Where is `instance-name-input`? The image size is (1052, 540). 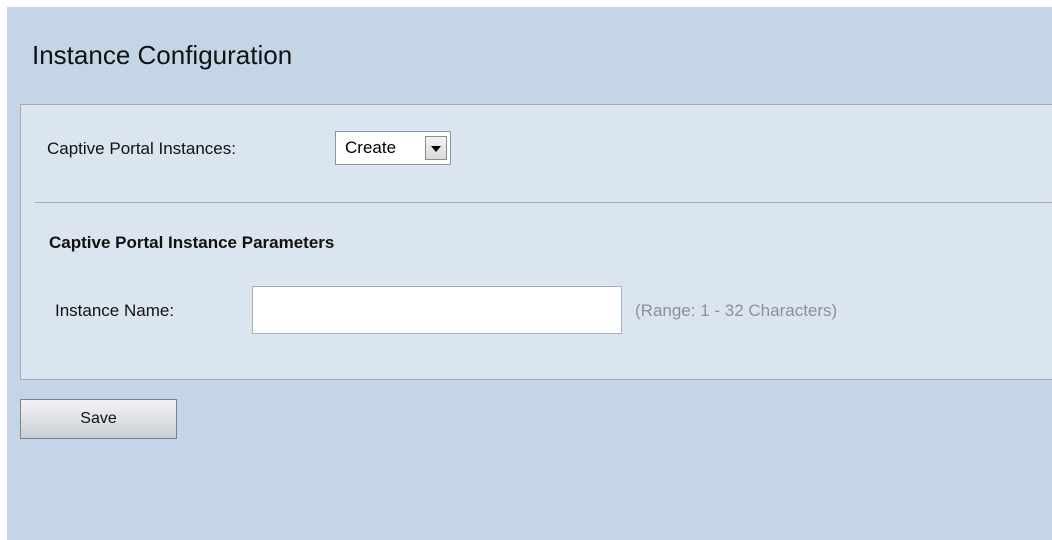
instance-name-input is located at coordinates (437, 310).